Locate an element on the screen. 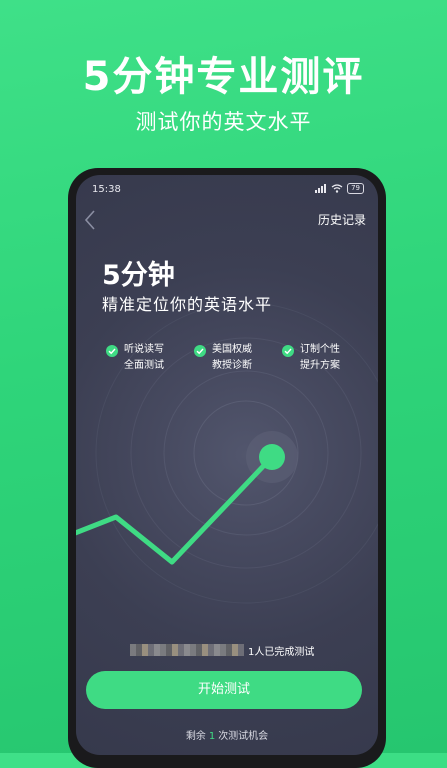 This screenshot has width=447, height=768. promo-subtitle: 测试你的英文水平 is located at coordinates (223, 122).